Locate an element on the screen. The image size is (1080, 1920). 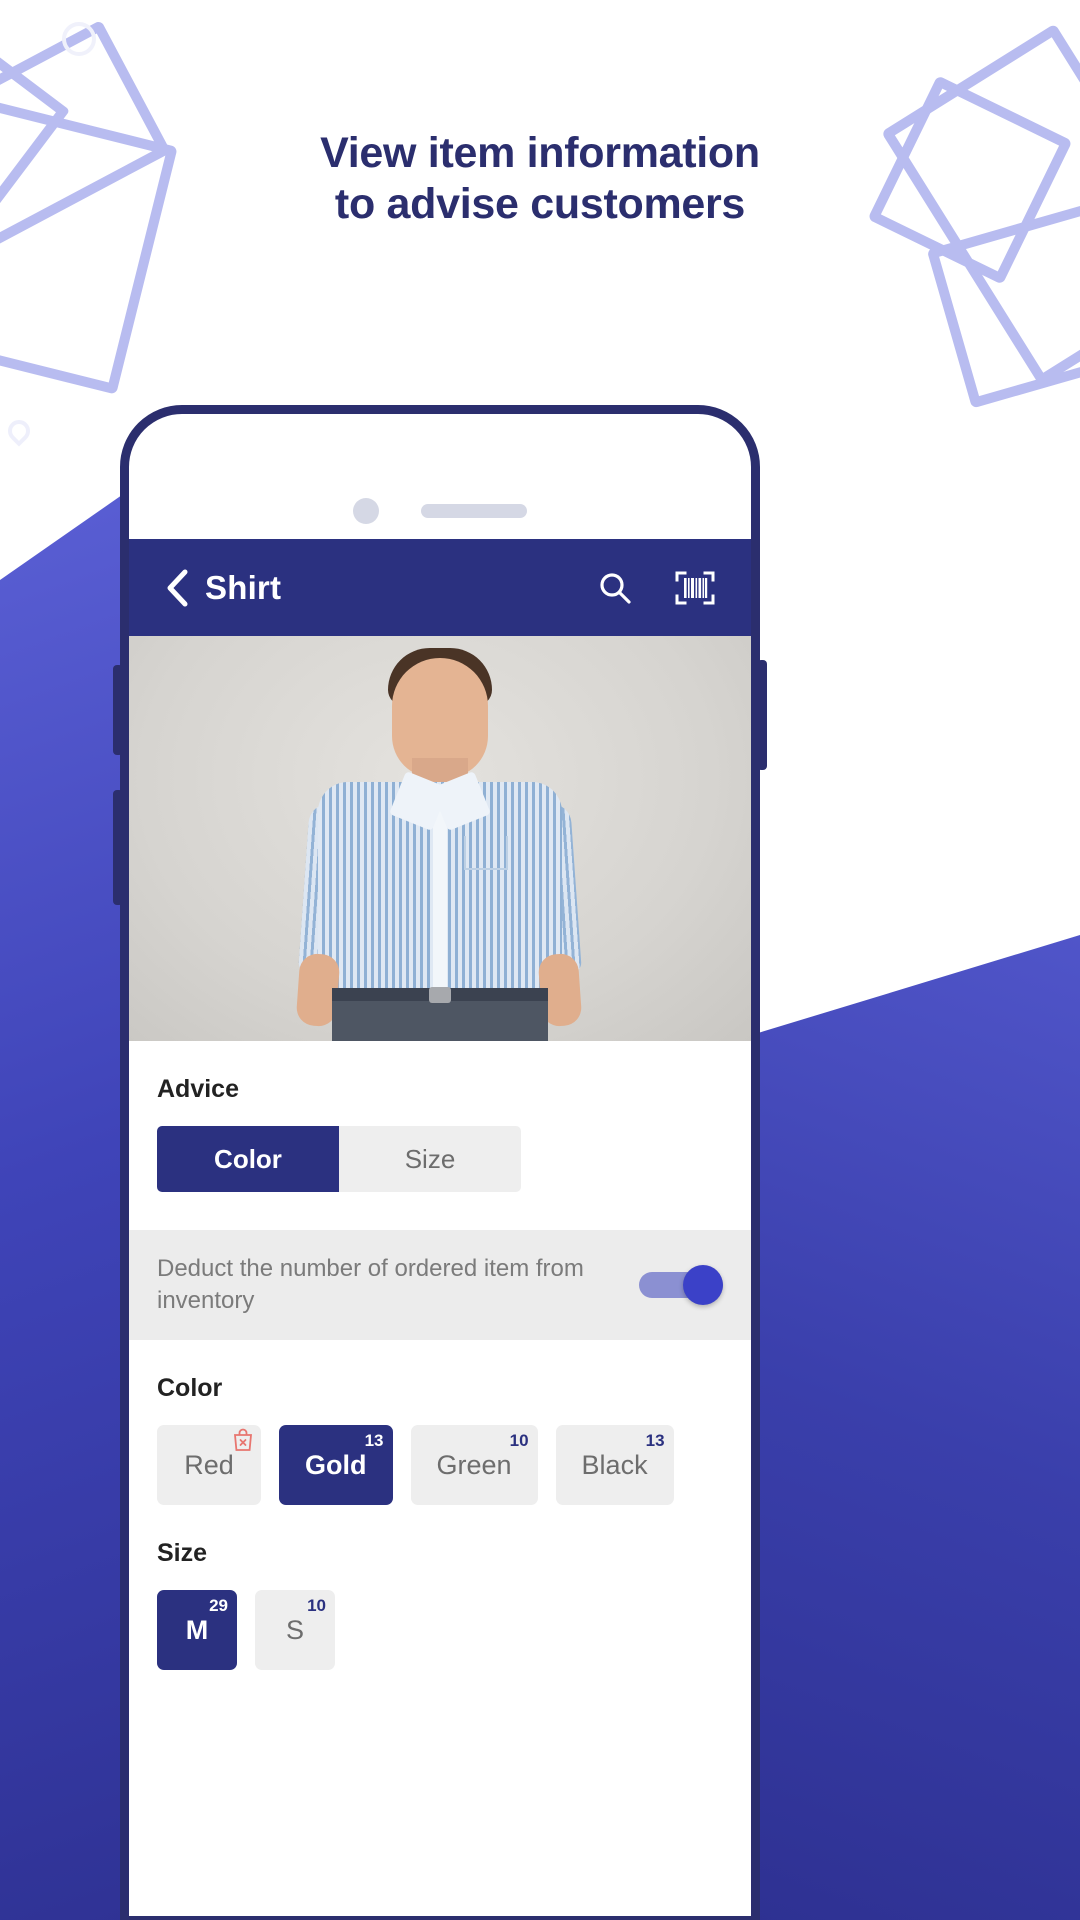
color-chip-label: Black is located at coordinates (614, 1464).